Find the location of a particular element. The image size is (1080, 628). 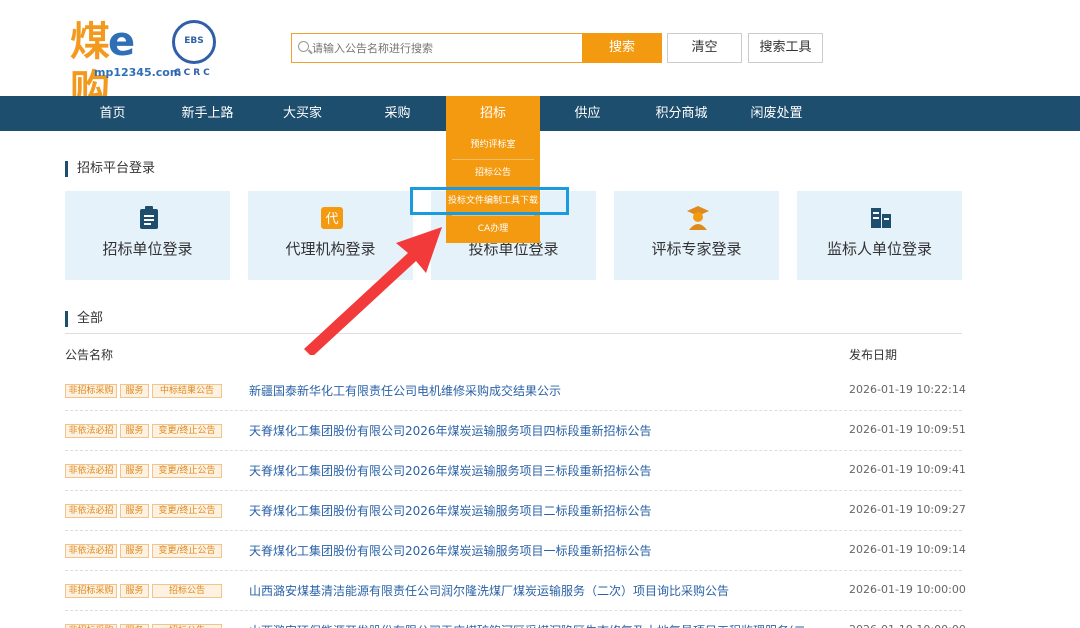

row-title-link: 天脊煤化工集团股份有限公司2026年煤炭运输服务项目三标段重新招标公告 is located at coordinates (529, 470).